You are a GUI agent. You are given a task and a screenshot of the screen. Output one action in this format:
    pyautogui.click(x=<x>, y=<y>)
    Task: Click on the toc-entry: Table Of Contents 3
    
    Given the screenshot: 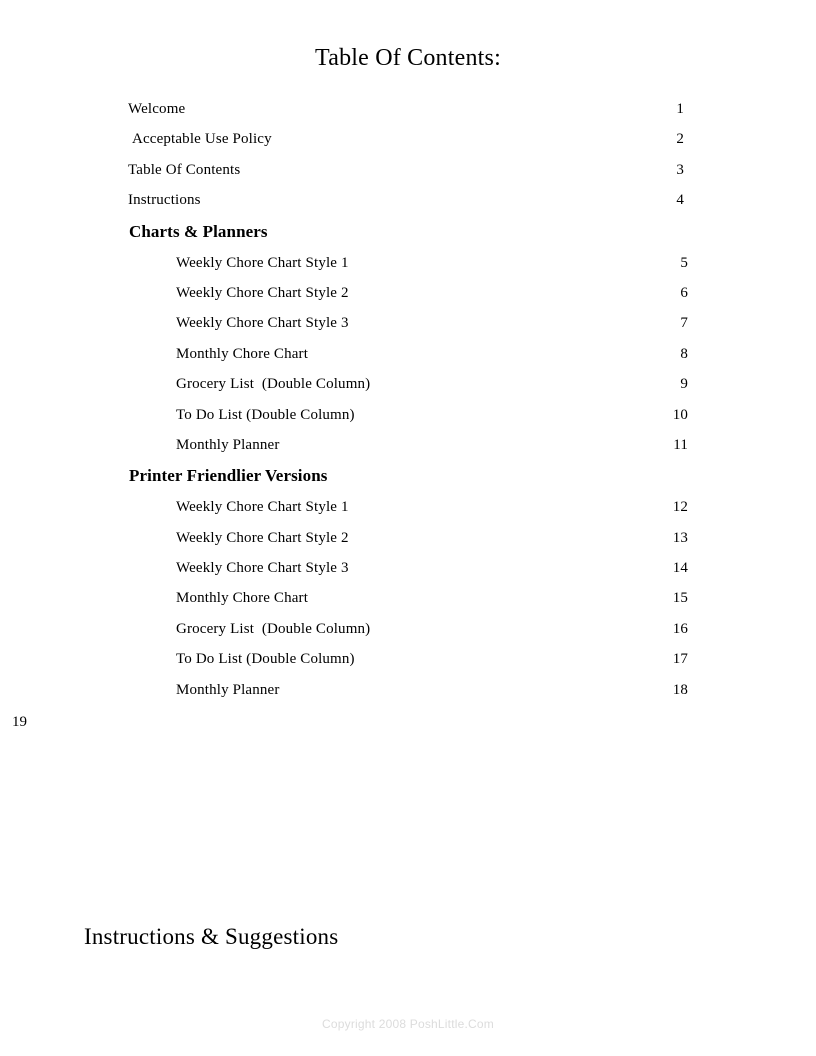 What is the action you would take?
    pyautogui.click(x=406, y=170)
    